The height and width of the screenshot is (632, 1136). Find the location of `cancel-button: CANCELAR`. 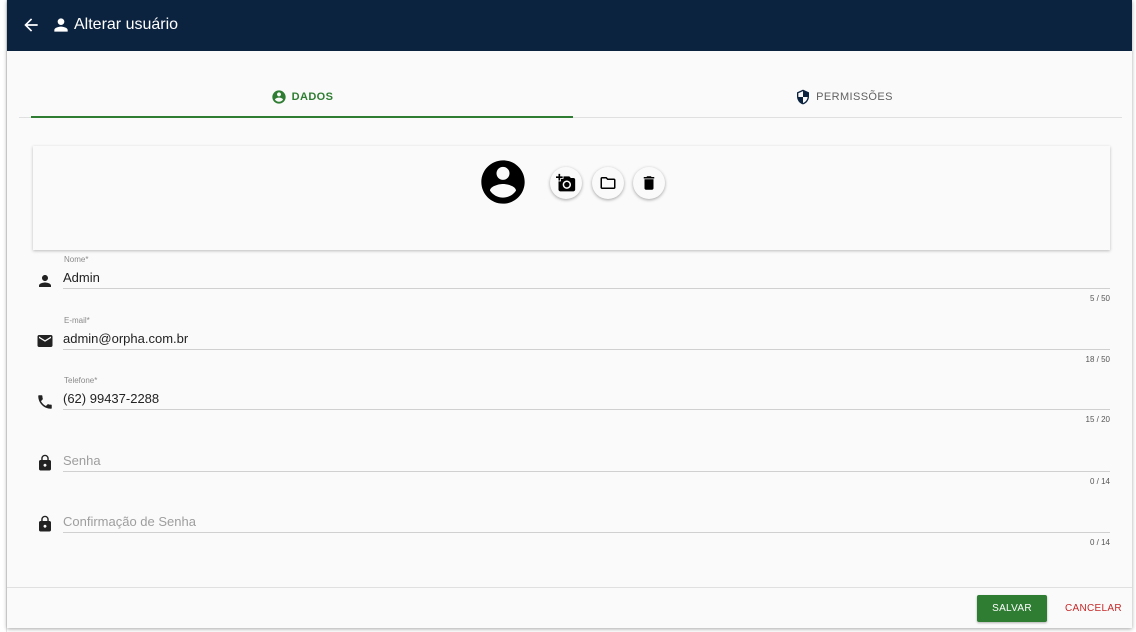

cancel-button: CANCELAR is located at coordinates (1096, 608).